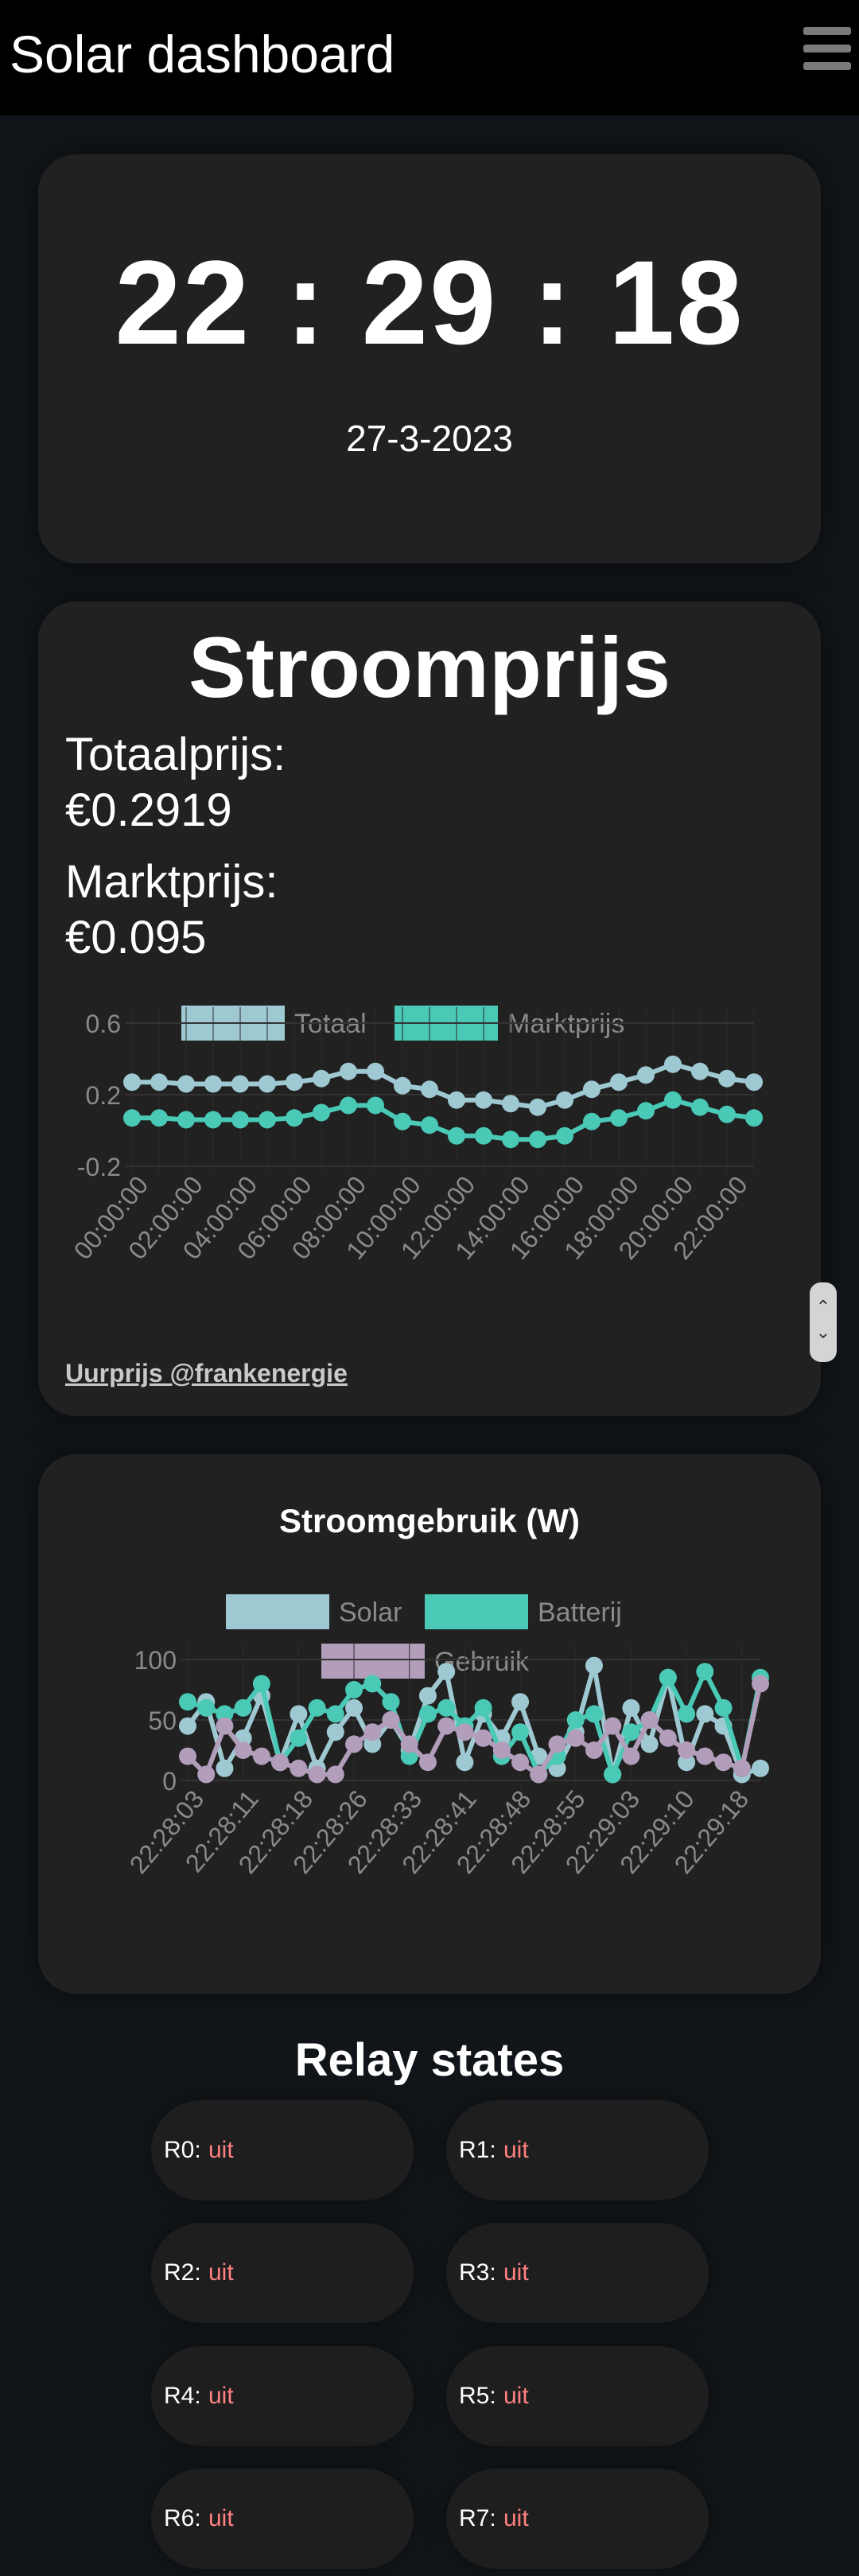  What do you see at coordinates (827, 51) in the screenshot?
I see `hamburger-menu-icon` at bounding box center [827, 51].